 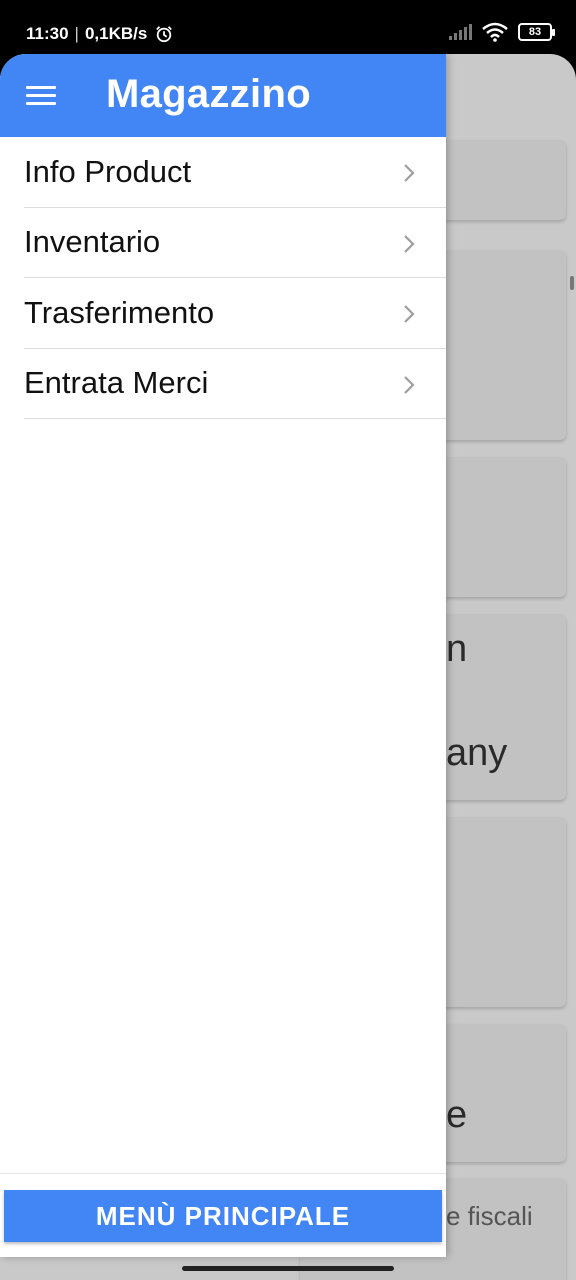 I want to click on network-speed: 0,1KB/s, so click(x=116, y=33).